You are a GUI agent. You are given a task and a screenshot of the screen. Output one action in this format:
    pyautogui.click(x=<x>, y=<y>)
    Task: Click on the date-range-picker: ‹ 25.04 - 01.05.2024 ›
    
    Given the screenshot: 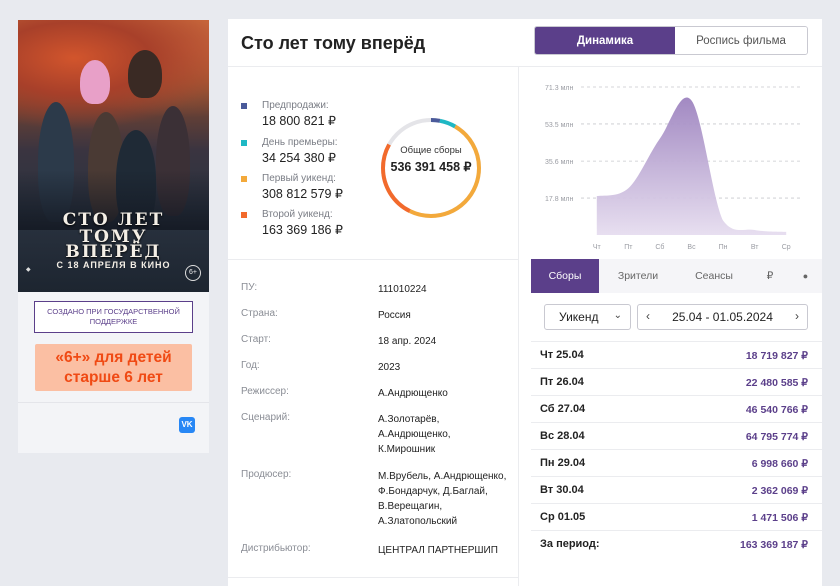 What is the action you would take?
    pyautogui.click(x=722, y=317)
    